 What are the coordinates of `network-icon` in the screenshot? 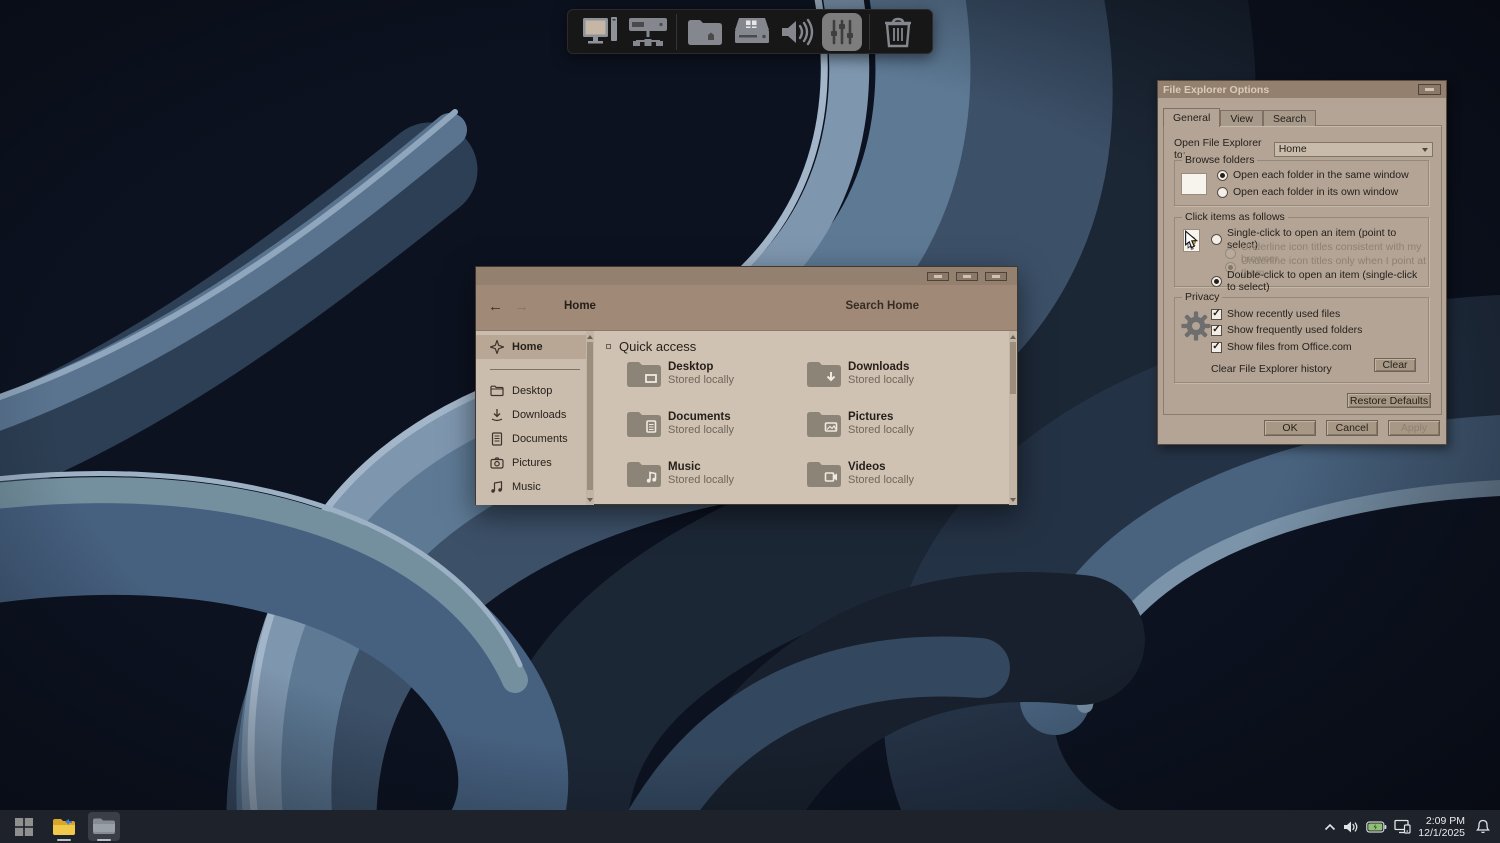 It's located at (648, 32).